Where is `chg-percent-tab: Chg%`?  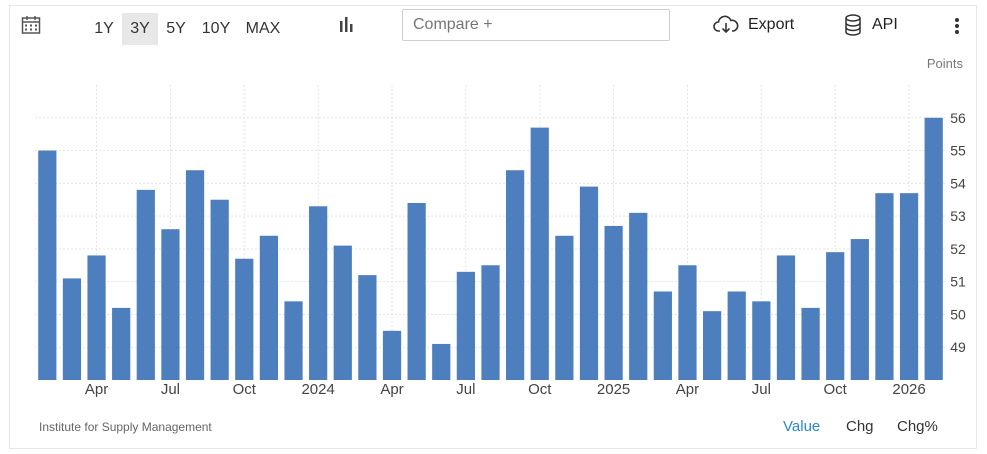 chg-percent-tab: Chg% is located at coordinates (917, 426).